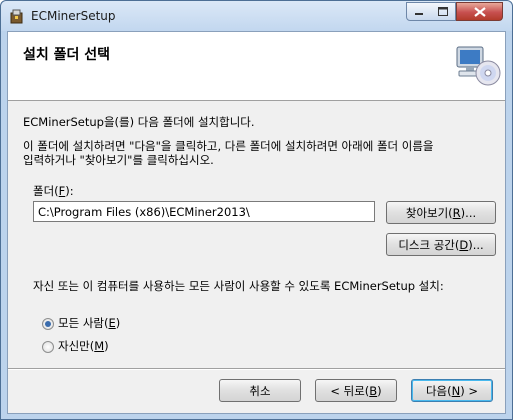 The image size is (513, 420). I want to click on computer-cd-icon, so click(478, 66).